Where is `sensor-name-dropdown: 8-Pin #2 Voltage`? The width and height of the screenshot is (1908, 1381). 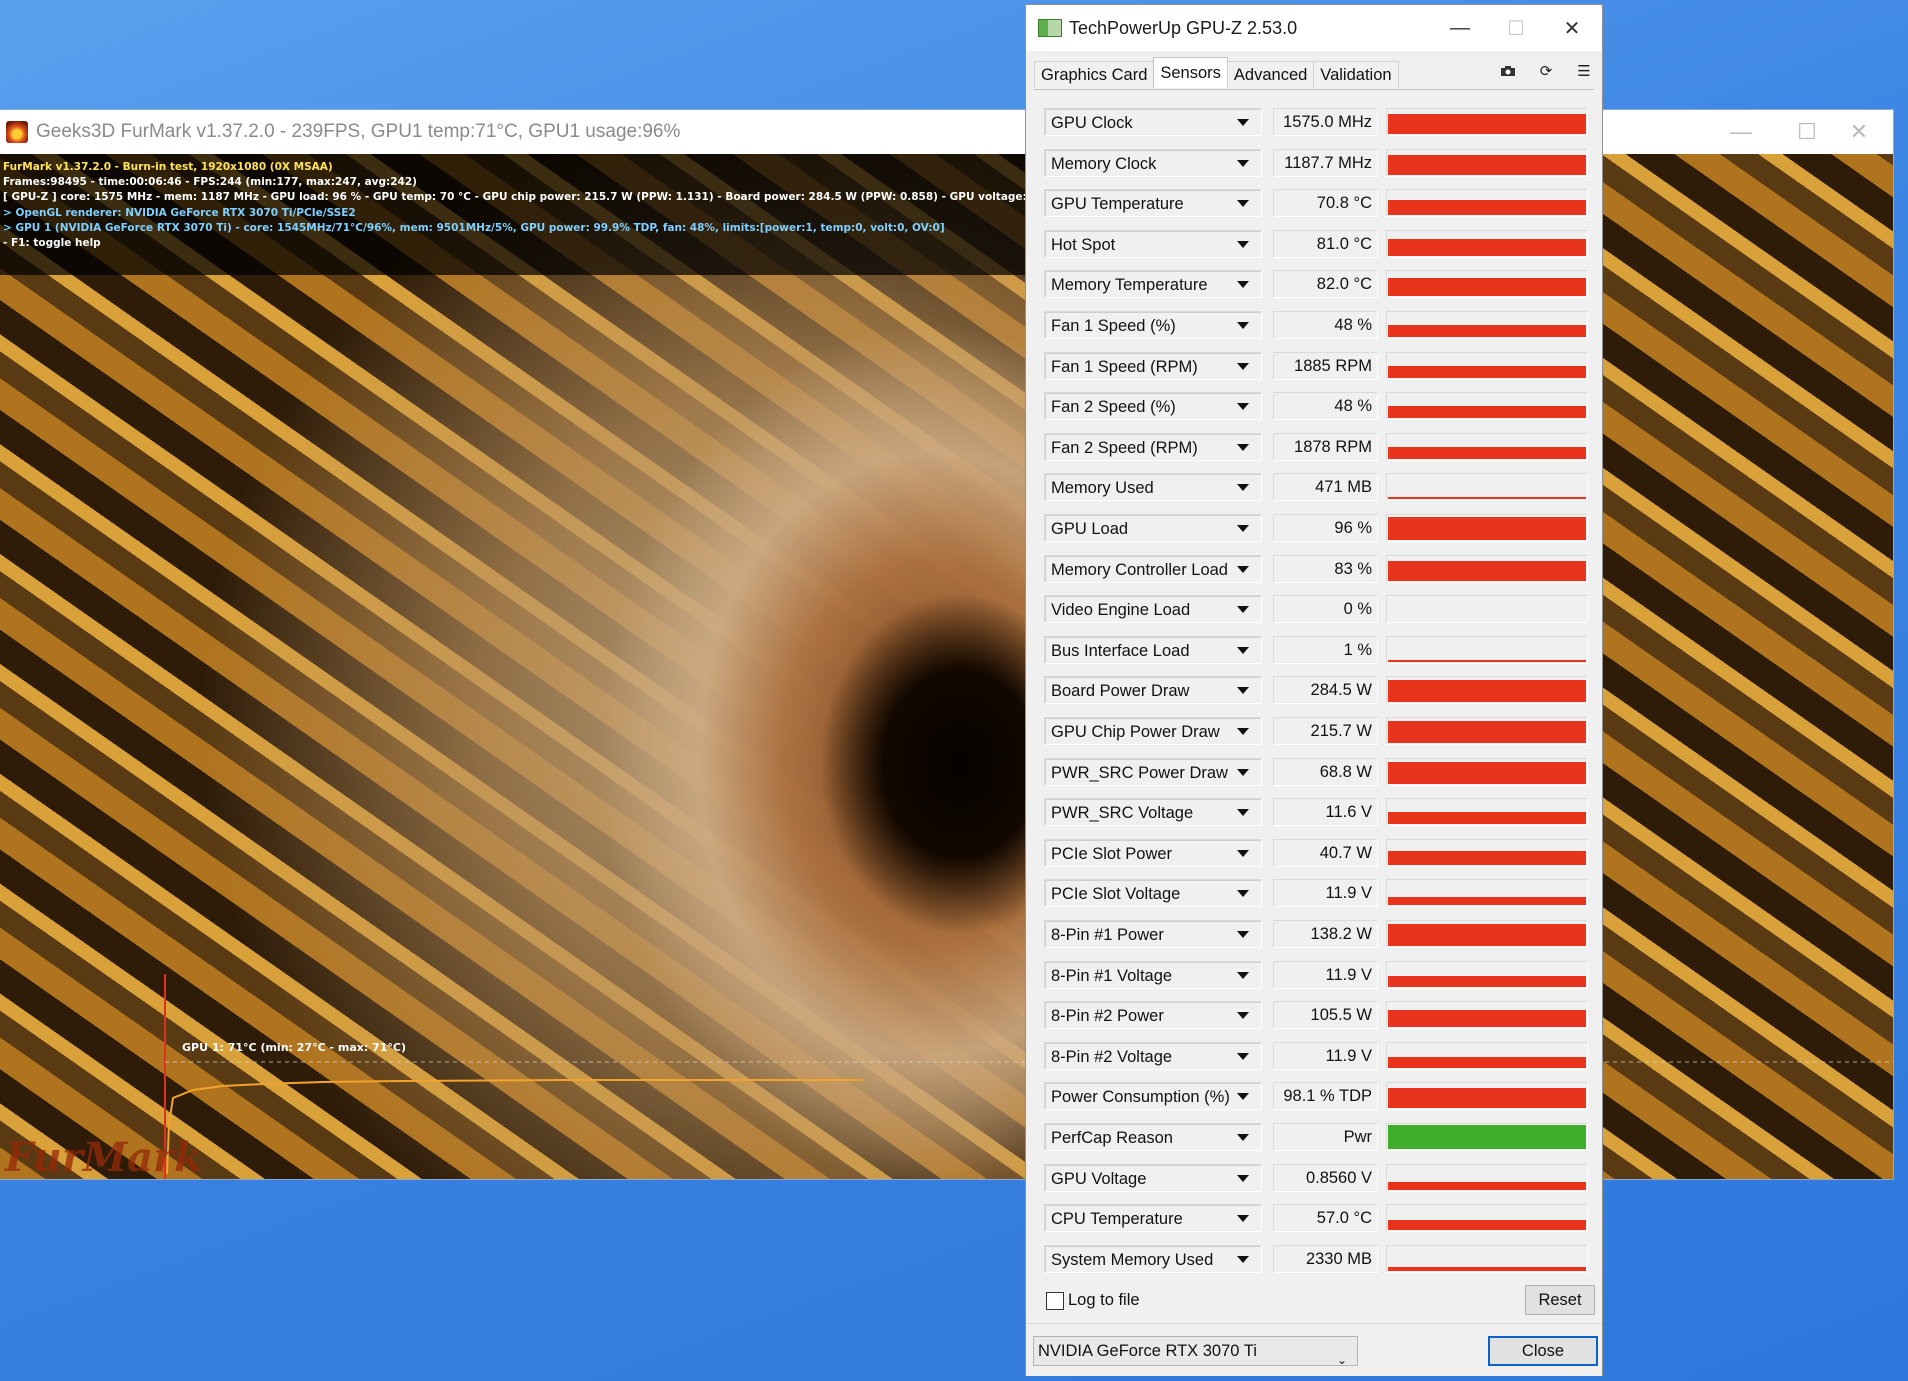
sensor-name-dropdown: 8-Pin #2 Voltage is located at coordinates (1153, 1055).